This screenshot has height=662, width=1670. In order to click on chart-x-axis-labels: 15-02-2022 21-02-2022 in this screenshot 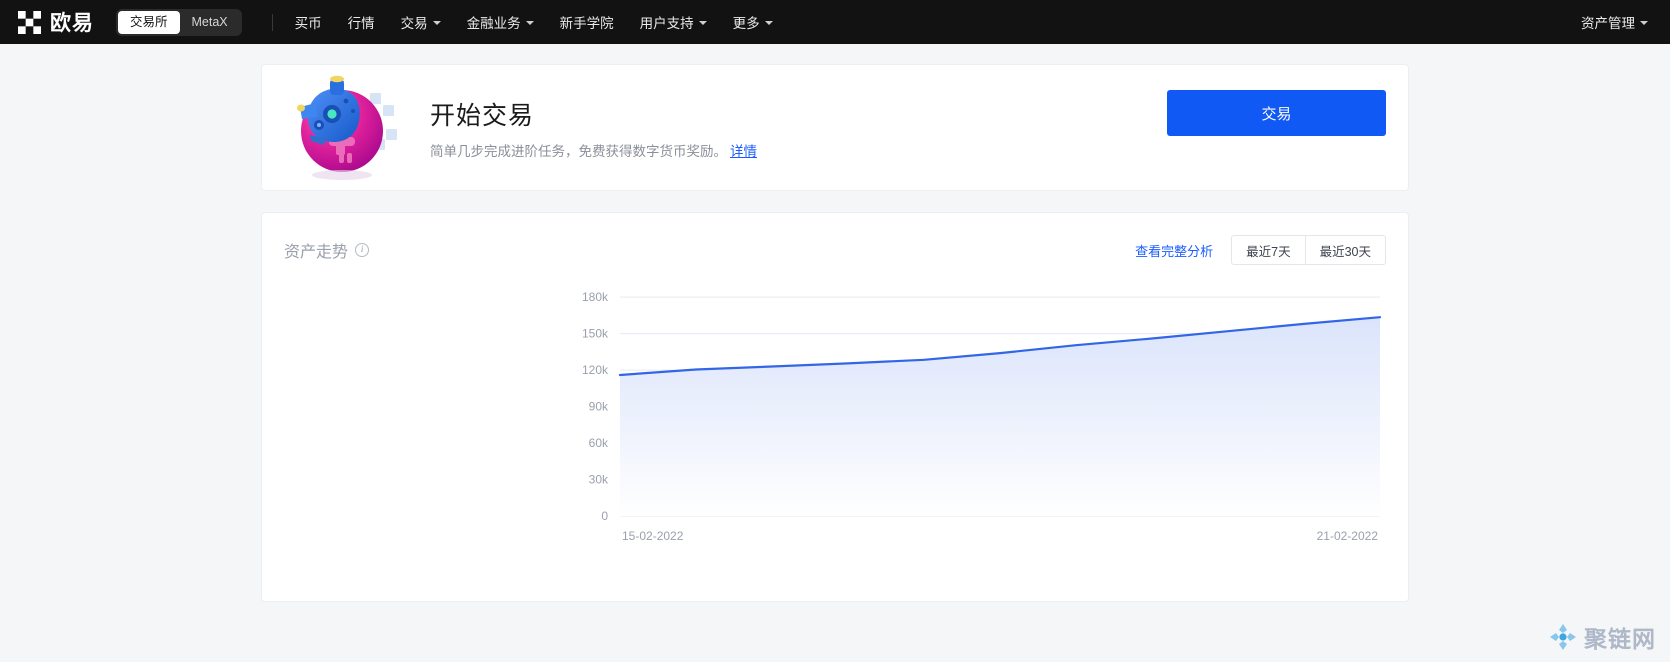, I will do `click(1000, 536)`.